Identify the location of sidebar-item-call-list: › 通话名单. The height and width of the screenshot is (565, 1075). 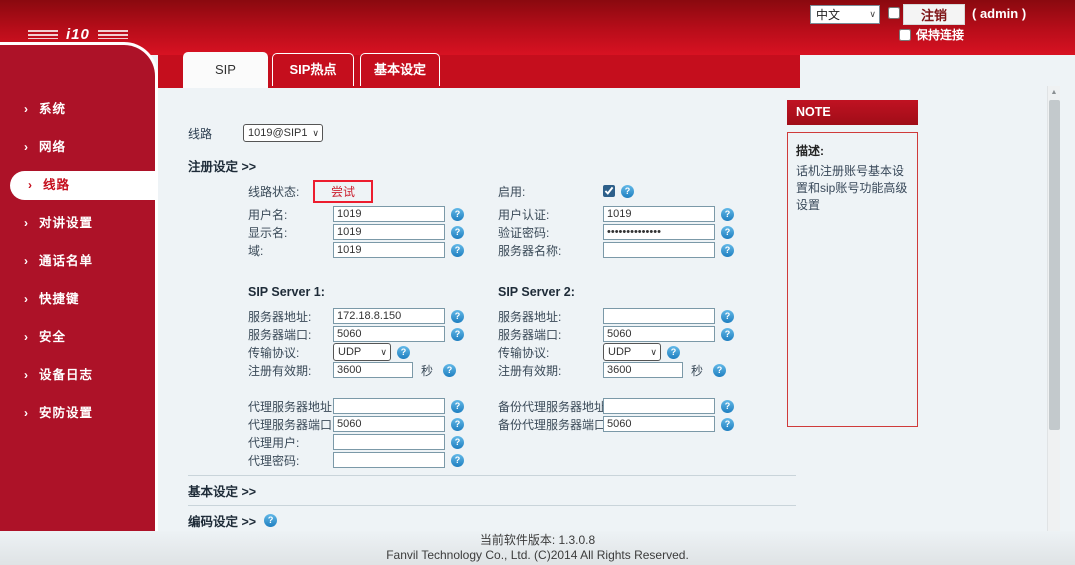
(77, 261).